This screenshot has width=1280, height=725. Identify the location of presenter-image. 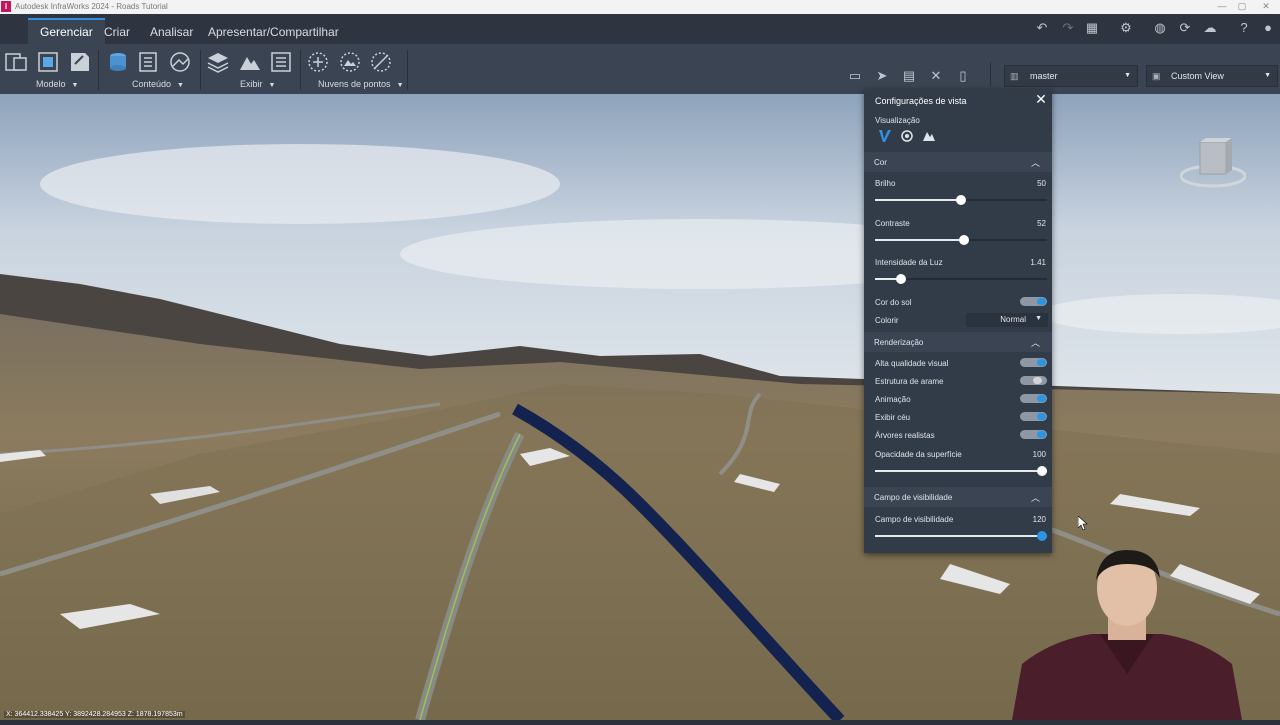
(1127, 635).